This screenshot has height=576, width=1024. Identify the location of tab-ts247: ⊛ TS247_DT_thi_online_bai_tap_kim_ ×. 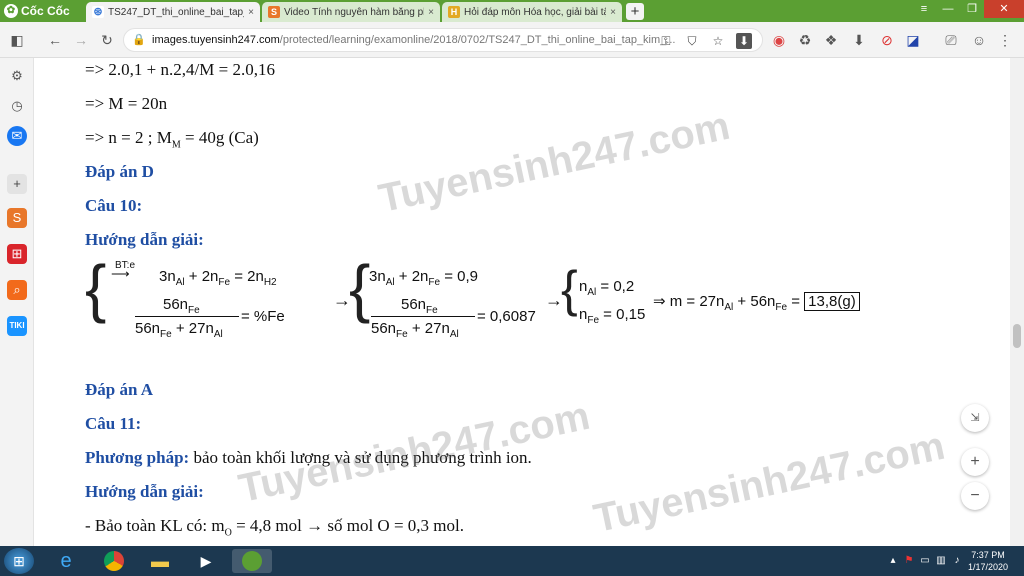
(173, 12).